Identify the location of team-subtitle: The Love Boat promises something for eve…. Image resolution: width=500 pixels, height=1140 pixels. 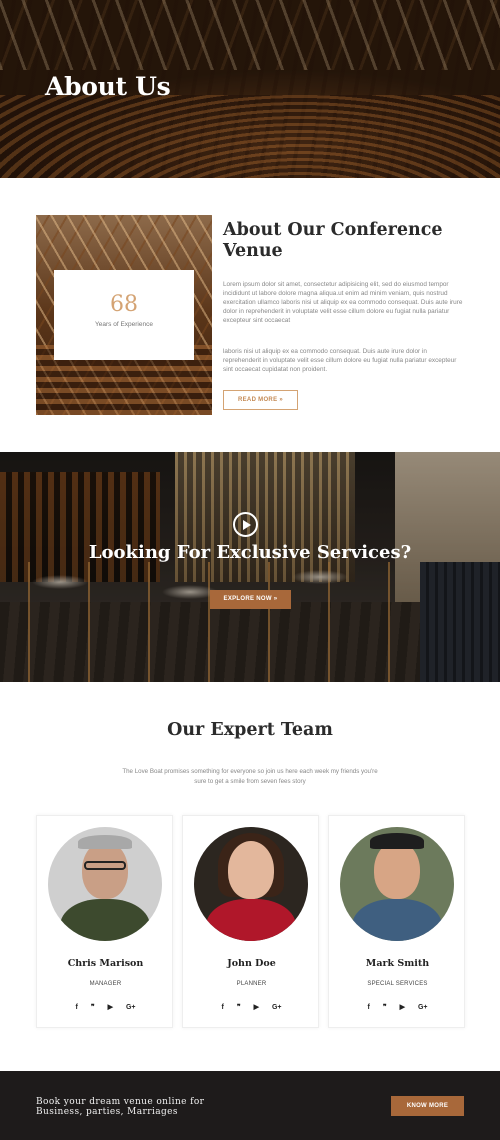
(250, 776).